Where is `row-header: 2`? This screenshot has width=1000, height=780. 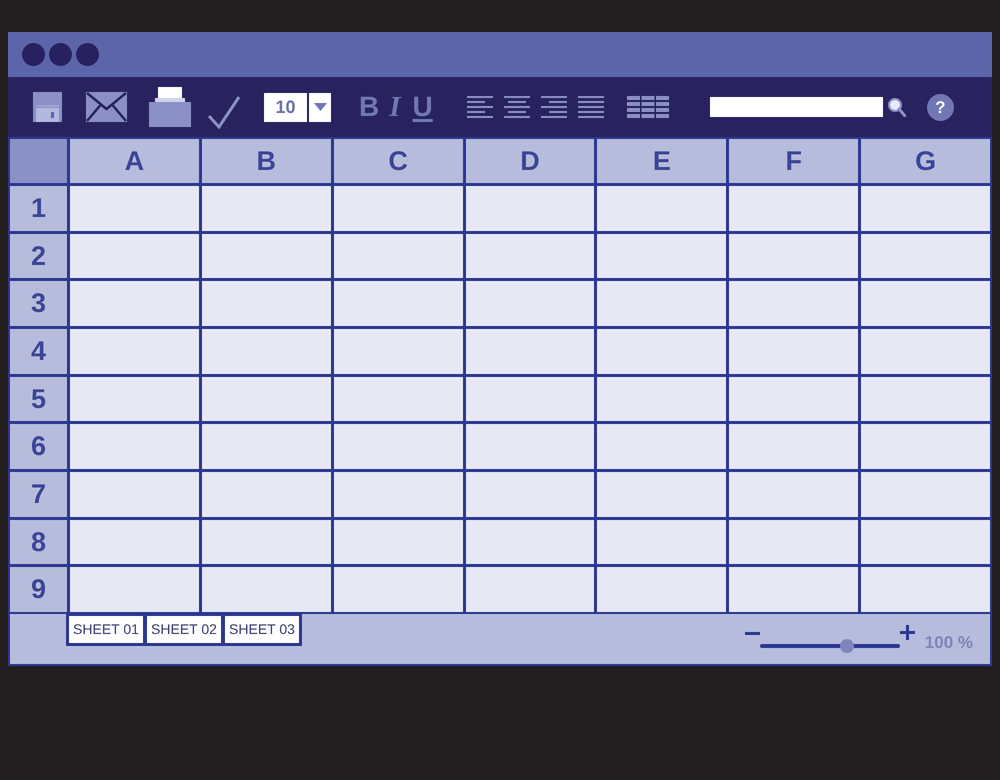
row-header: 2 is located at coordinates (38, 256).